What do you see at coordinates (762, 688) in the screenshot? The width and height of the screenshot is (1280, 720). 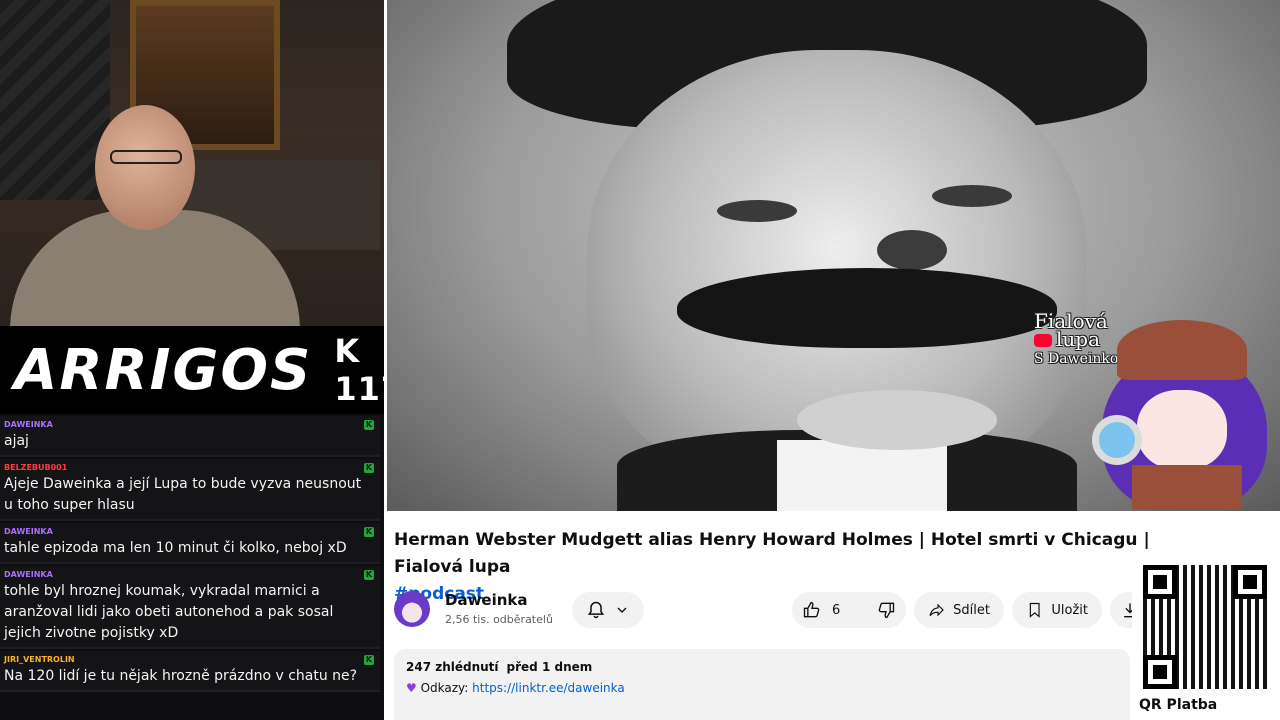 I see `links-line: ♥ Odkazy: https://linktr.ee/daweinka` at bounding box center [762, 688].